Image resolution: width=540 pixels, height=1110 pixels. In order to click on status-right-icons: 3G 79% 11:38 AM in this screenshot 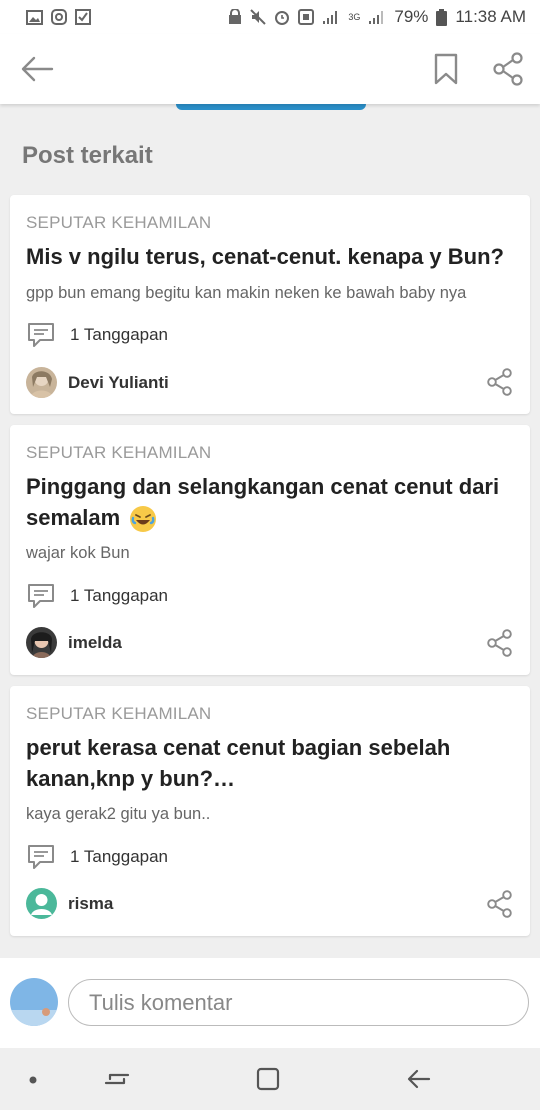, I will do `click(377, 17)`.